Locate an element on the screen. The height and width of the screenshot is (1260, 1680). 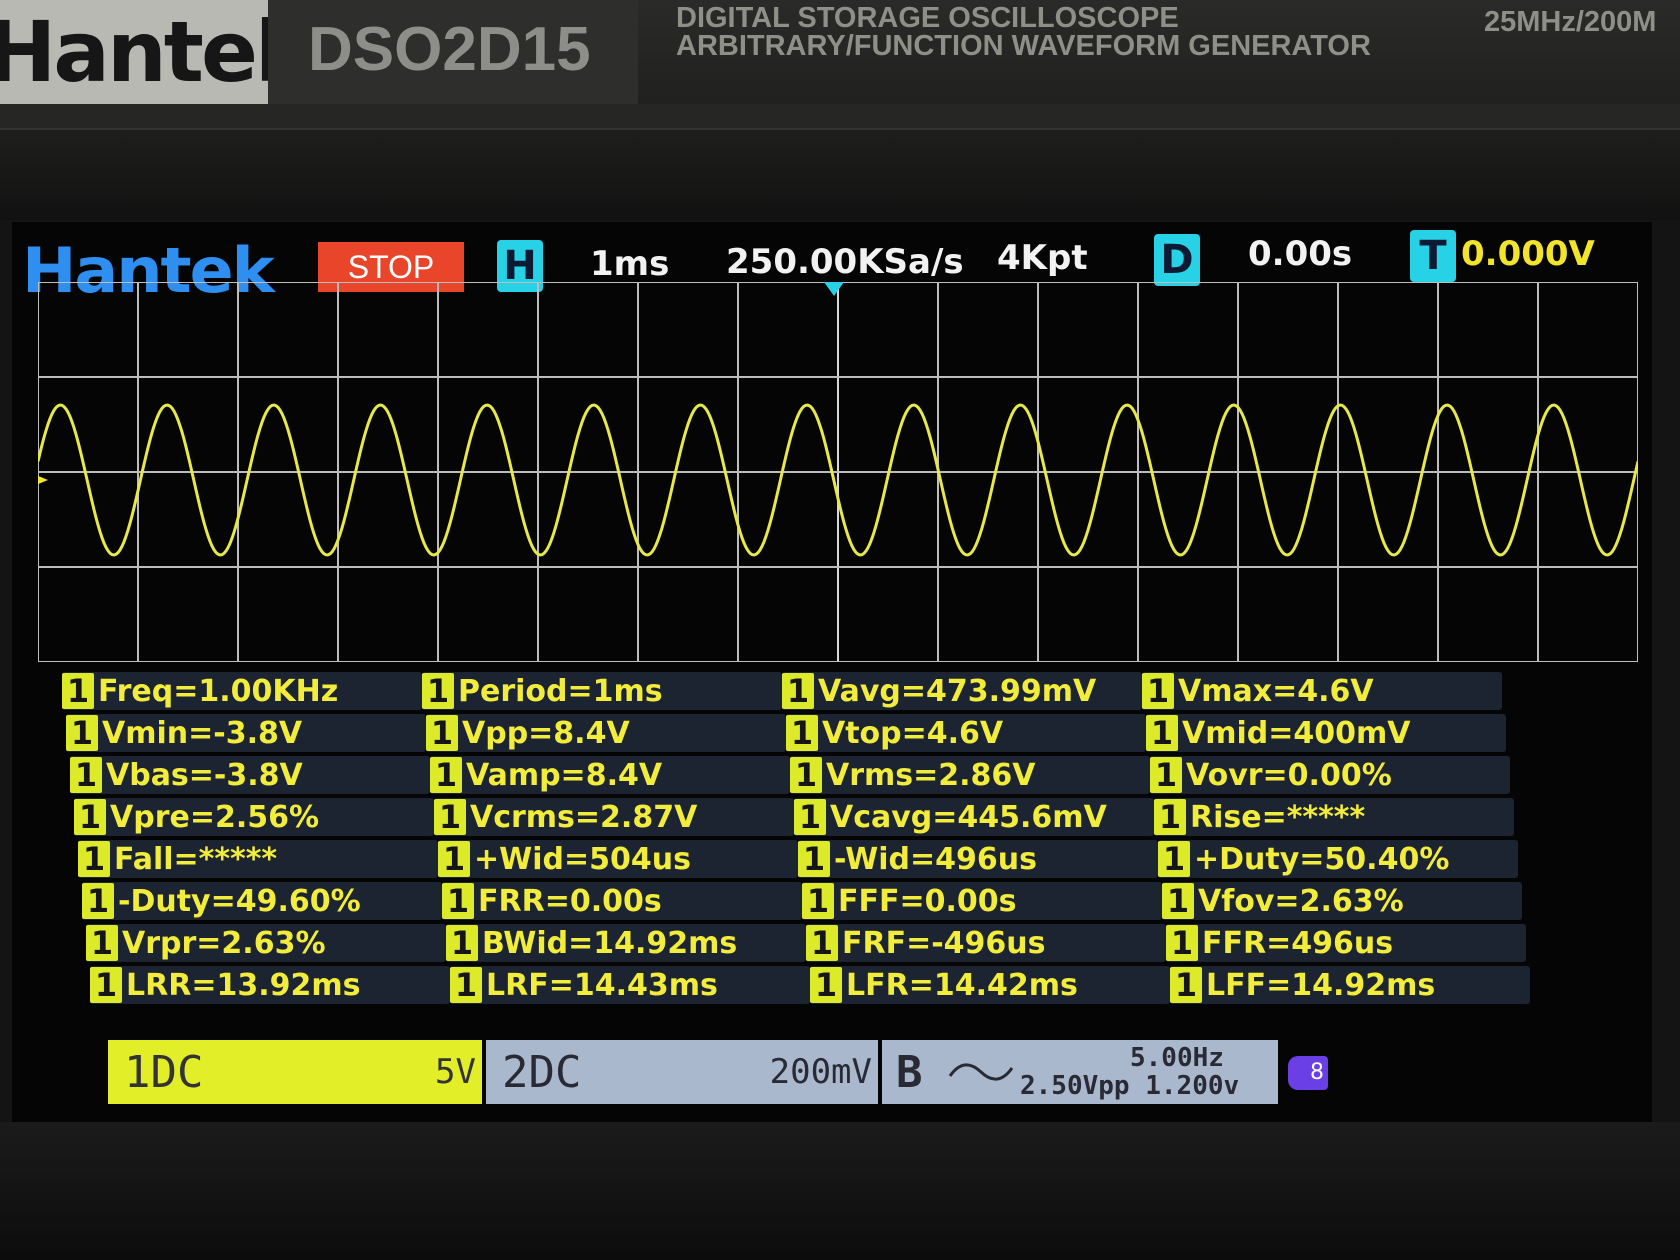
measurement-value: Vmax=4.6V is located at coordinates (1276, 691).